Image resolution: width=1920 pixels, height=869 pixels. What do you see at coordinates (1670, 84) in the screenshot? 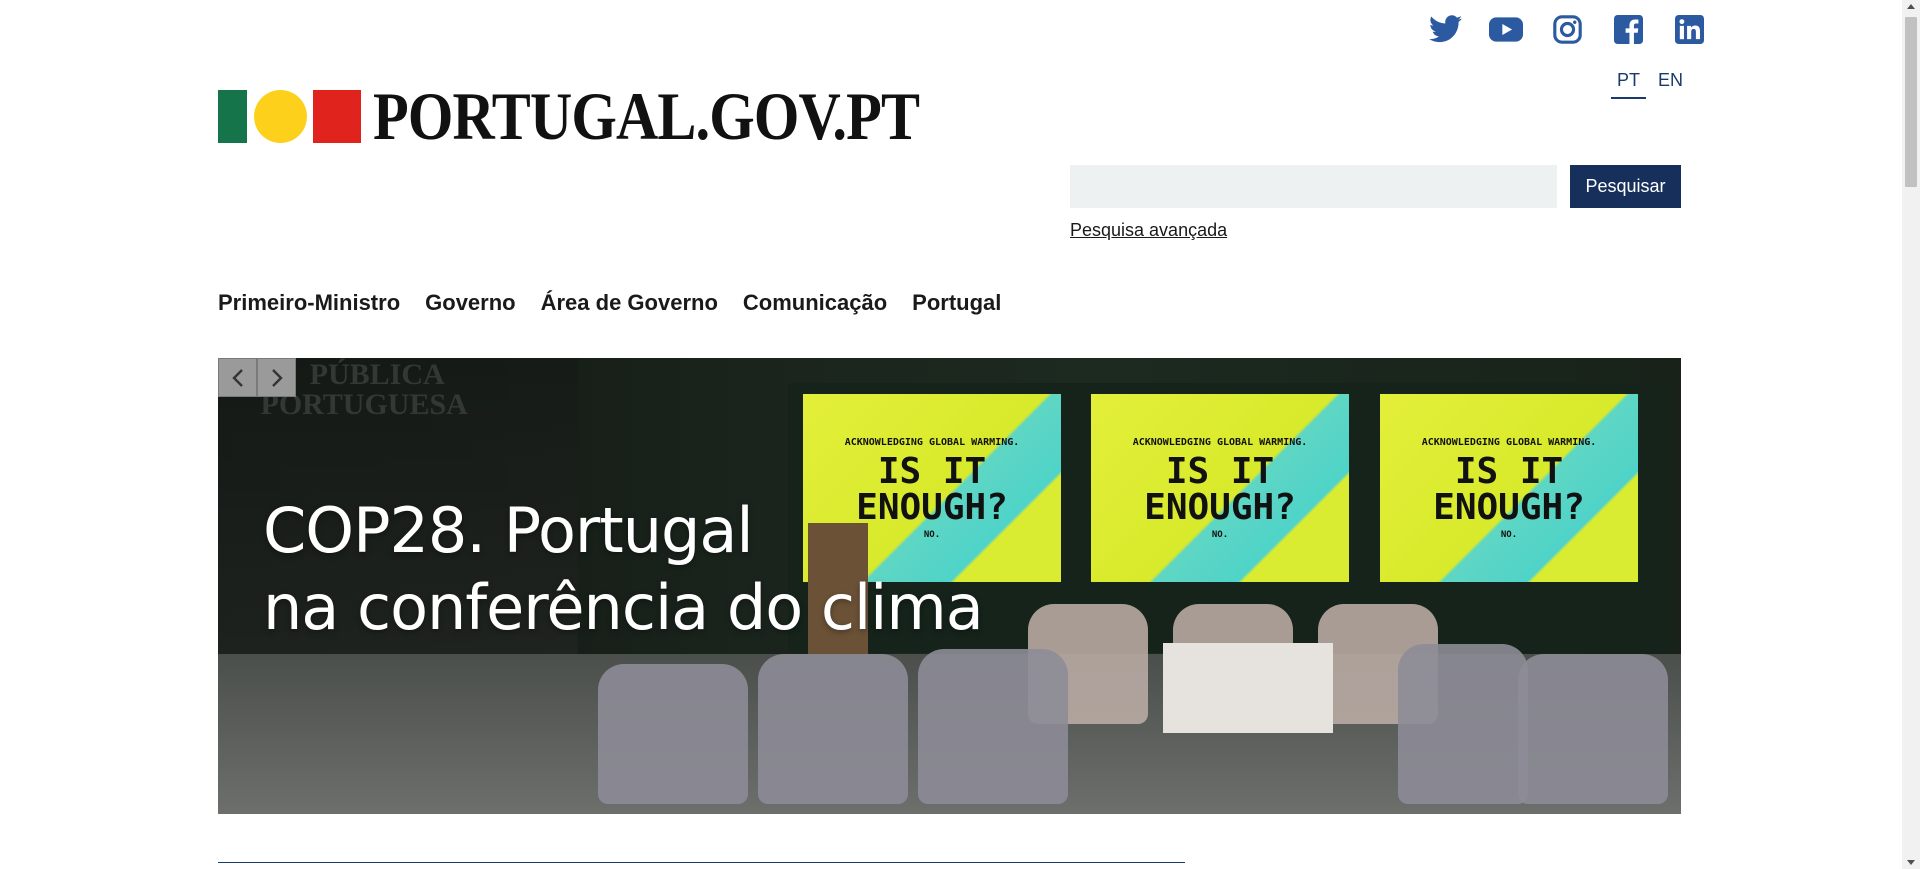
I see `lang-en: EN` at bounding box center [1670, 84].